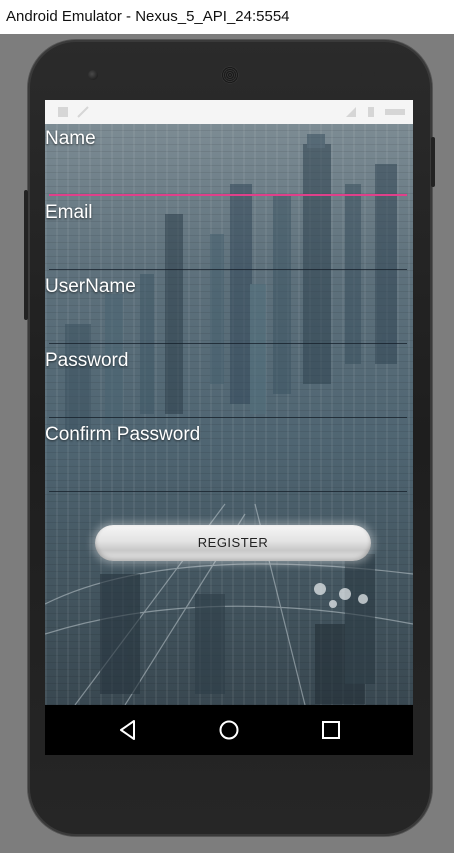 This screenshot has height=853, width=454. What do you see at coordinates (226, 235) in the screenshot?
I see `email-field: Email` at bounding box center [226, 235].